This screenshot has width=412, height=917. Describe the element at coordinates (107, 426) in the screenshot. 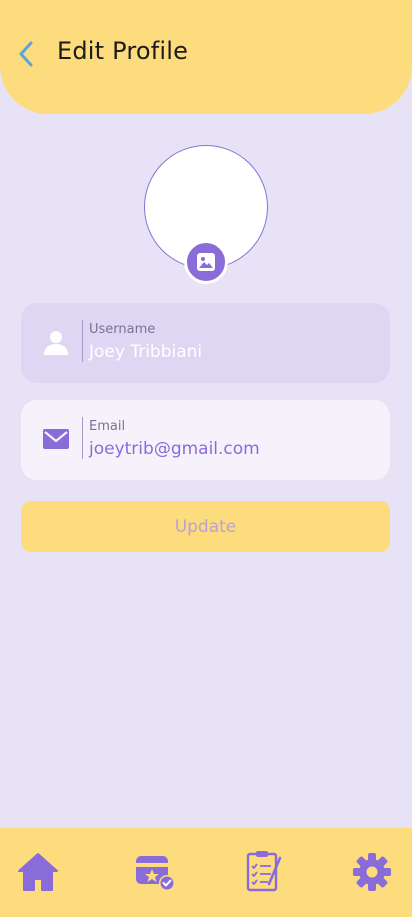

I see `email-label: Email` at that location.